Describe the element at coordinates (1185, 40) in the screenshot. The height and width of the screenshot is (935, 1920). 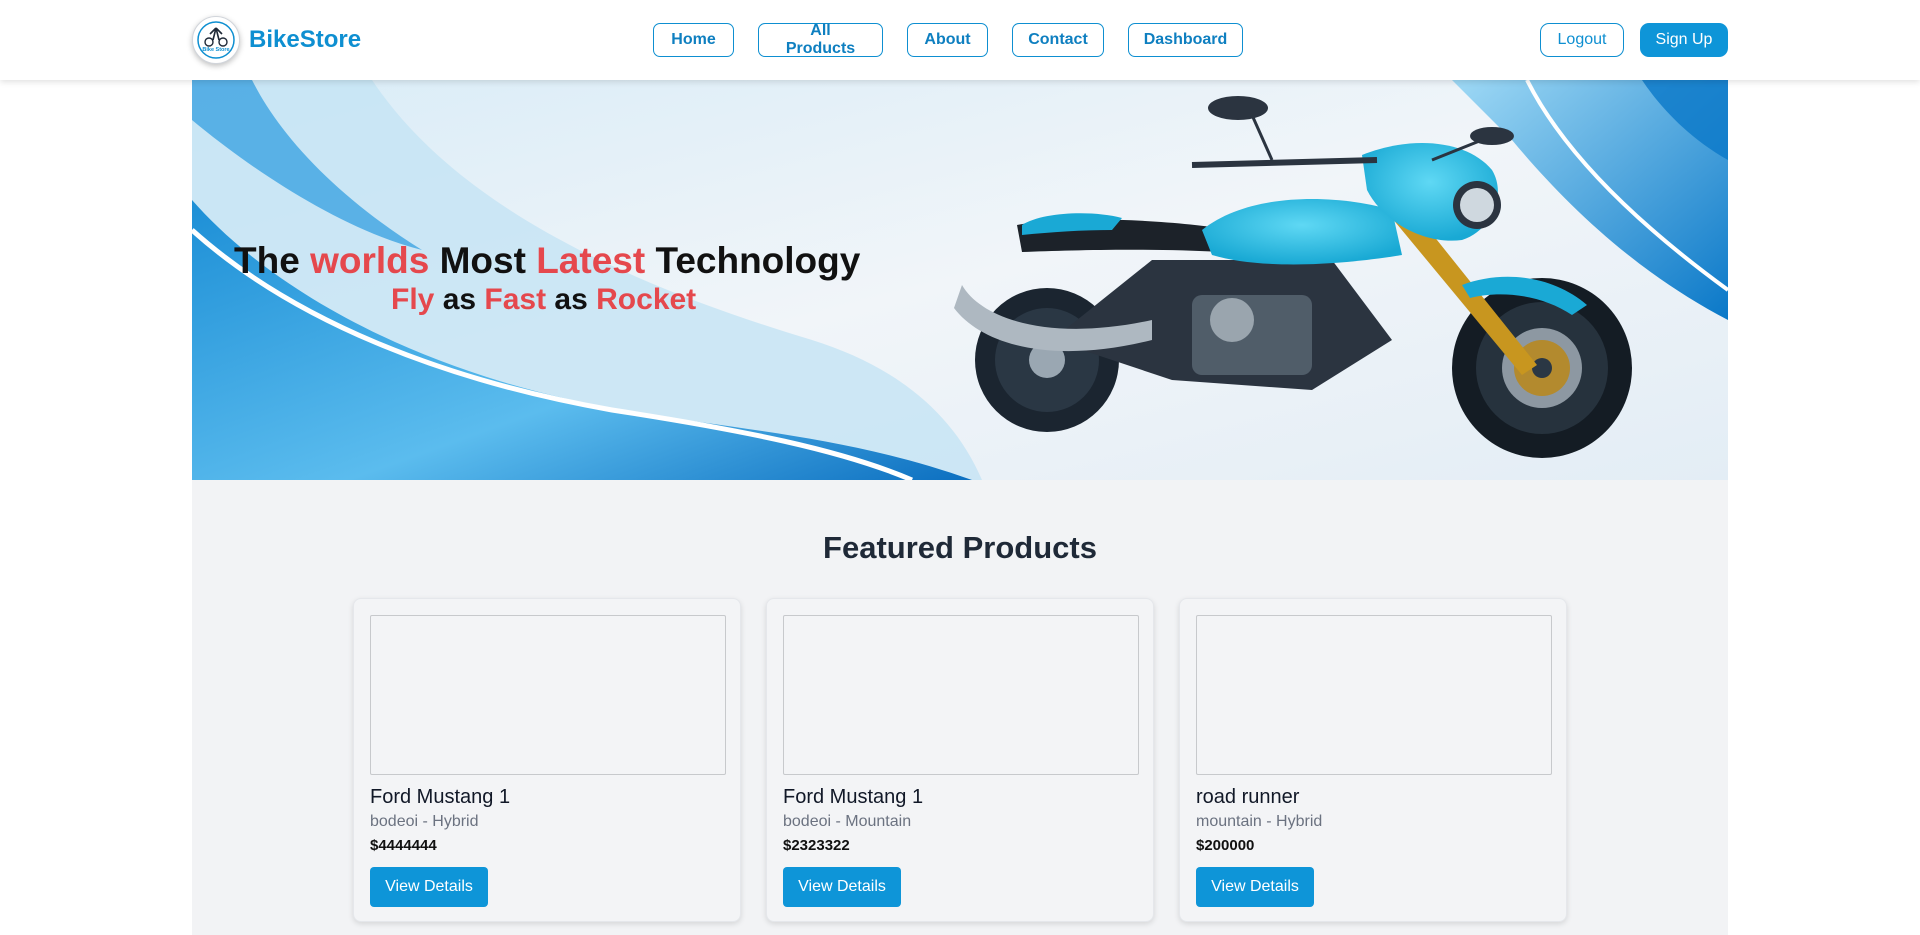
I see `nav-dashboard-button: Dashboard` at that location.